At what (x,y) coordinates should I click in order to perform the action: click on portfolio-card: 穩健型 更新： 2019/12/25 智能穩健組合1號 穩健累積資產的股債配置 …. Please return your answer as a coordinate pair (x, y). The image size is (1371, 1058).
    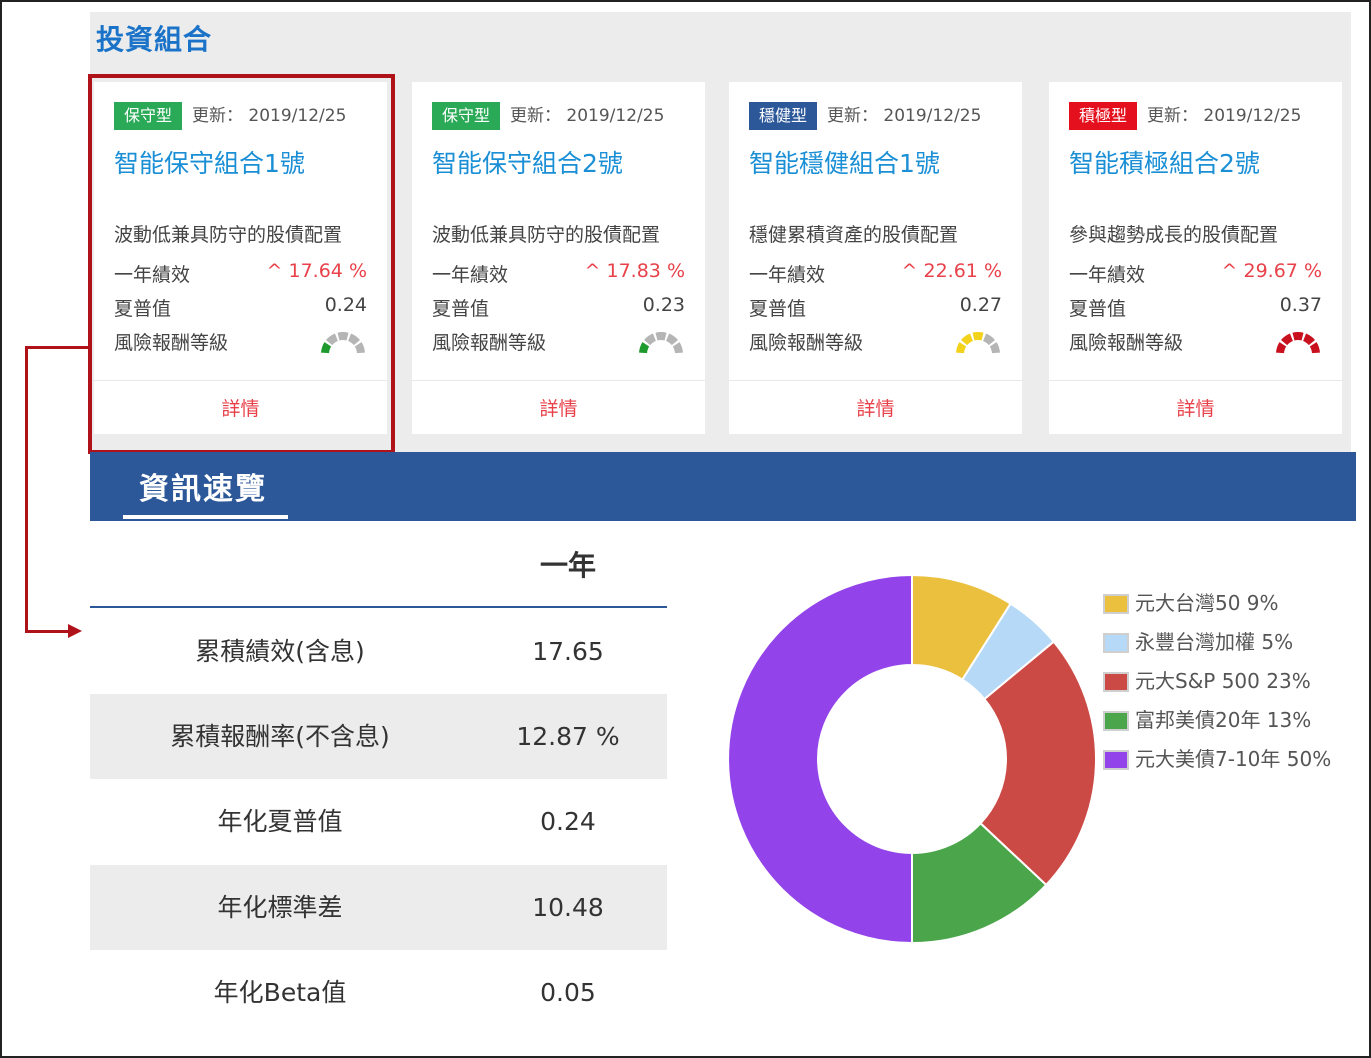
    Looking at the image, I should click on (875, 258).